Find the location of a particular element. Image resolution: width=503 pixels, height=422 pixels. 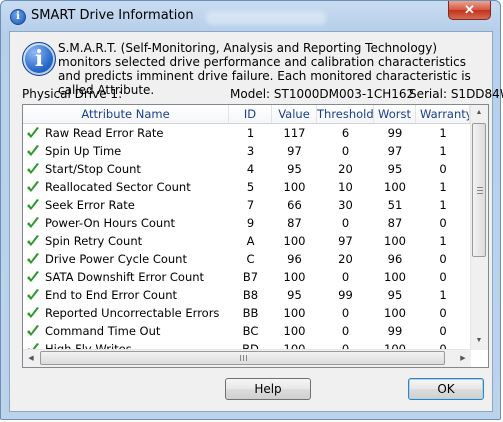

table-row: Raw Read Error Rate 1 117 6 99 1 is located at coordinates (246, 133).